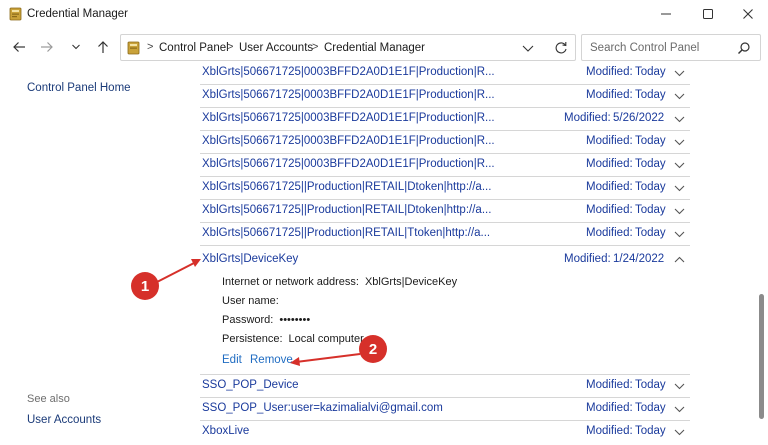 The width and height of the screenshot is (768, 445). I want to click on breadcrumb-control-panel: Control Panel, so click(194, 48).